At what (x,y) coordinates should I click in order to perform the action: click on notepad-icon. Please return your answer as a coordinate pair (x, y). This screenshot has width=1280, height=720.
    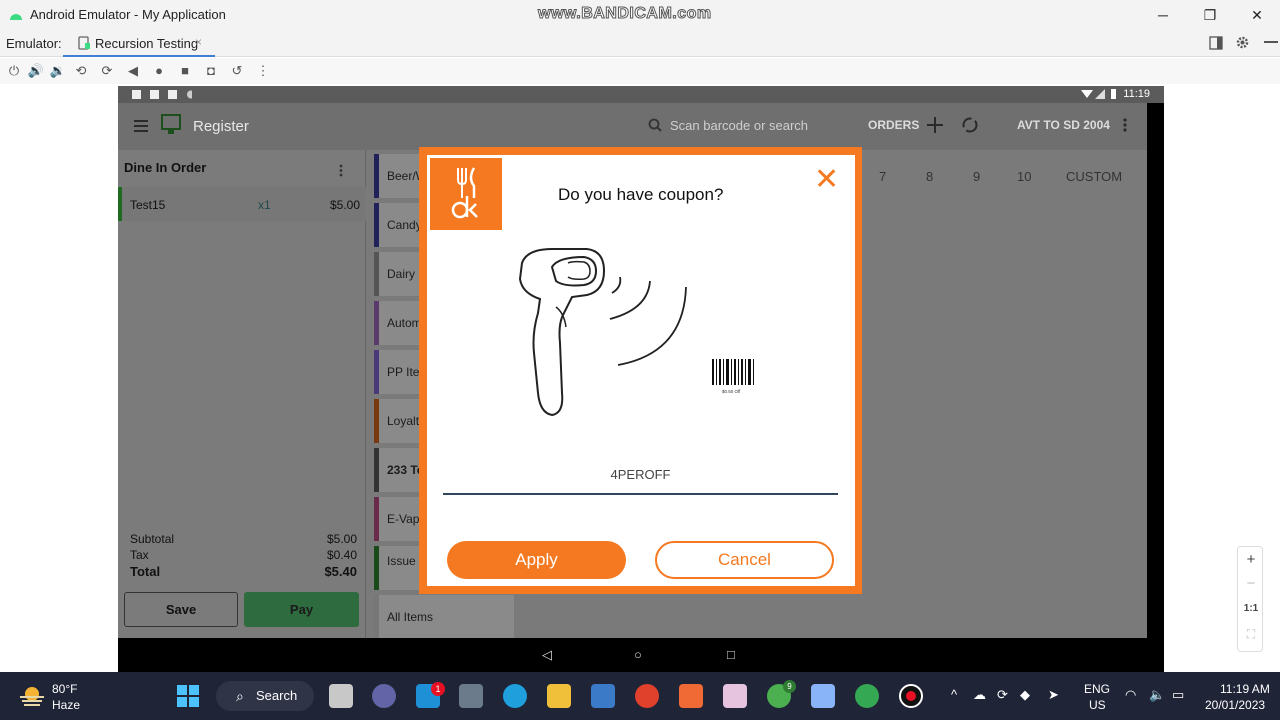
    Looking at the image, I should click on (823, 696).